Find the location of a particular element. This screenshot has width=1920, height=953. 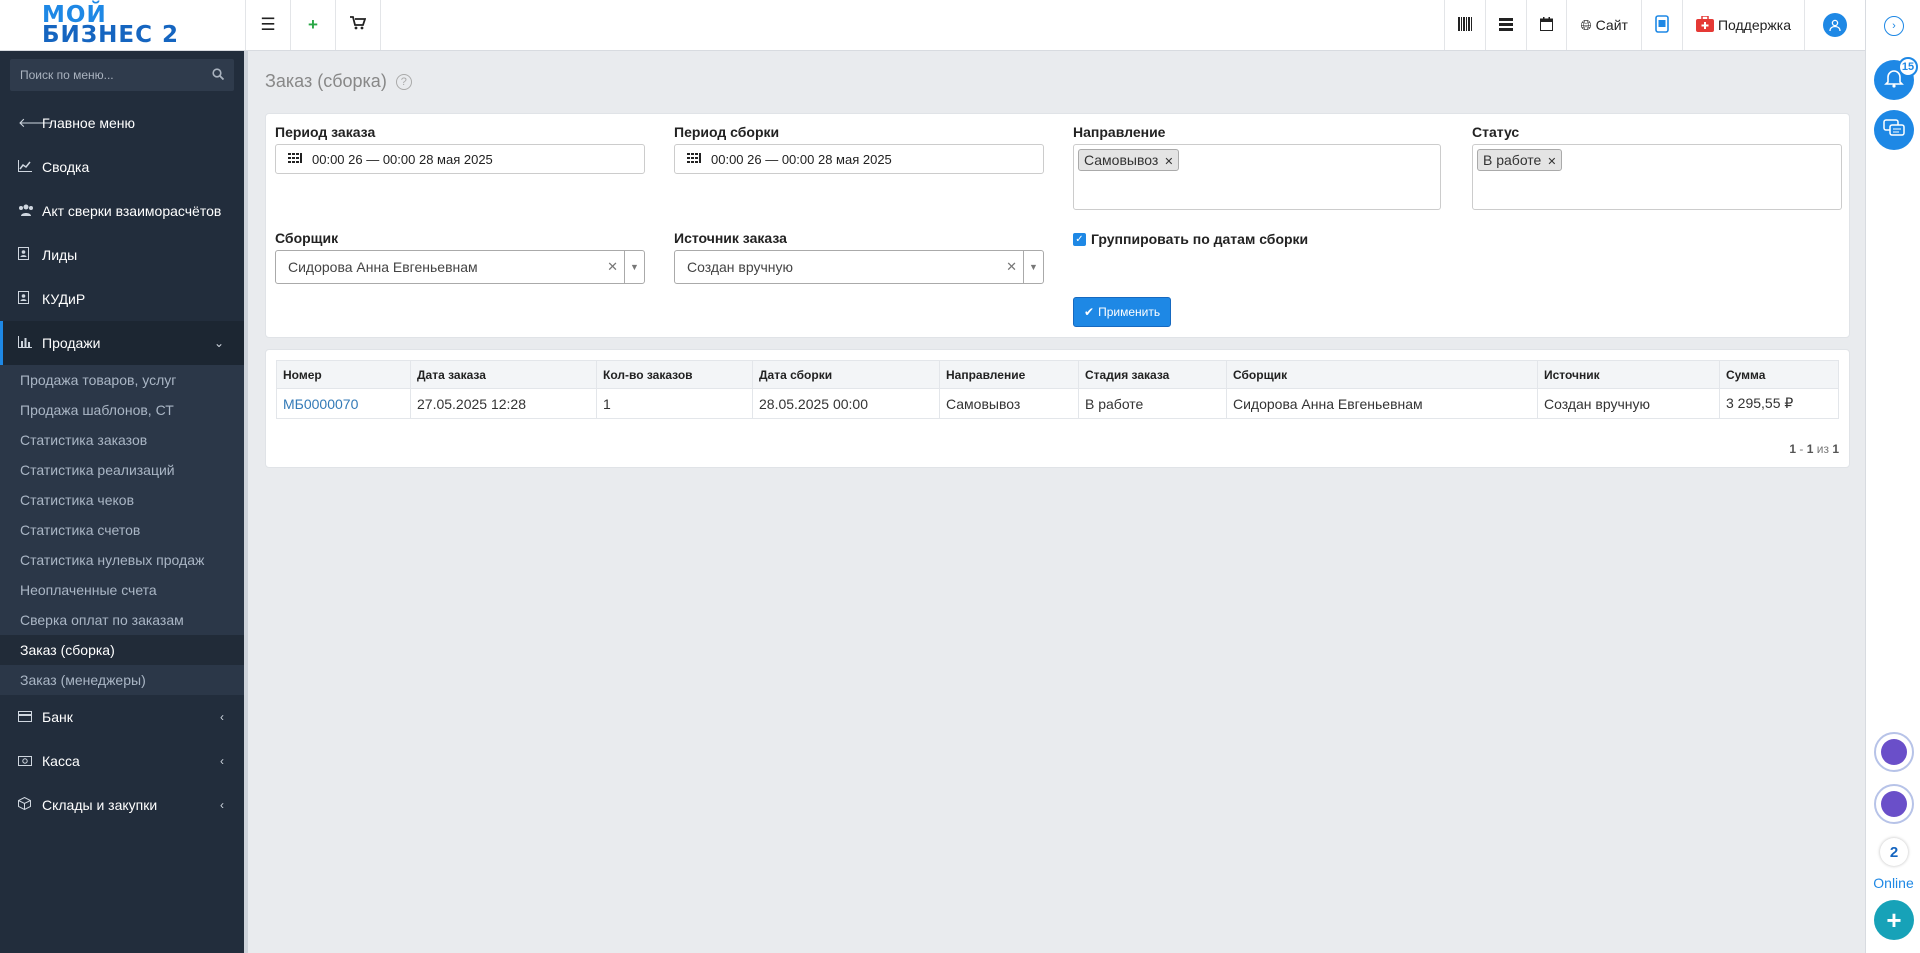

col-header-direction: Направление is located at coordinates (1009, 374).